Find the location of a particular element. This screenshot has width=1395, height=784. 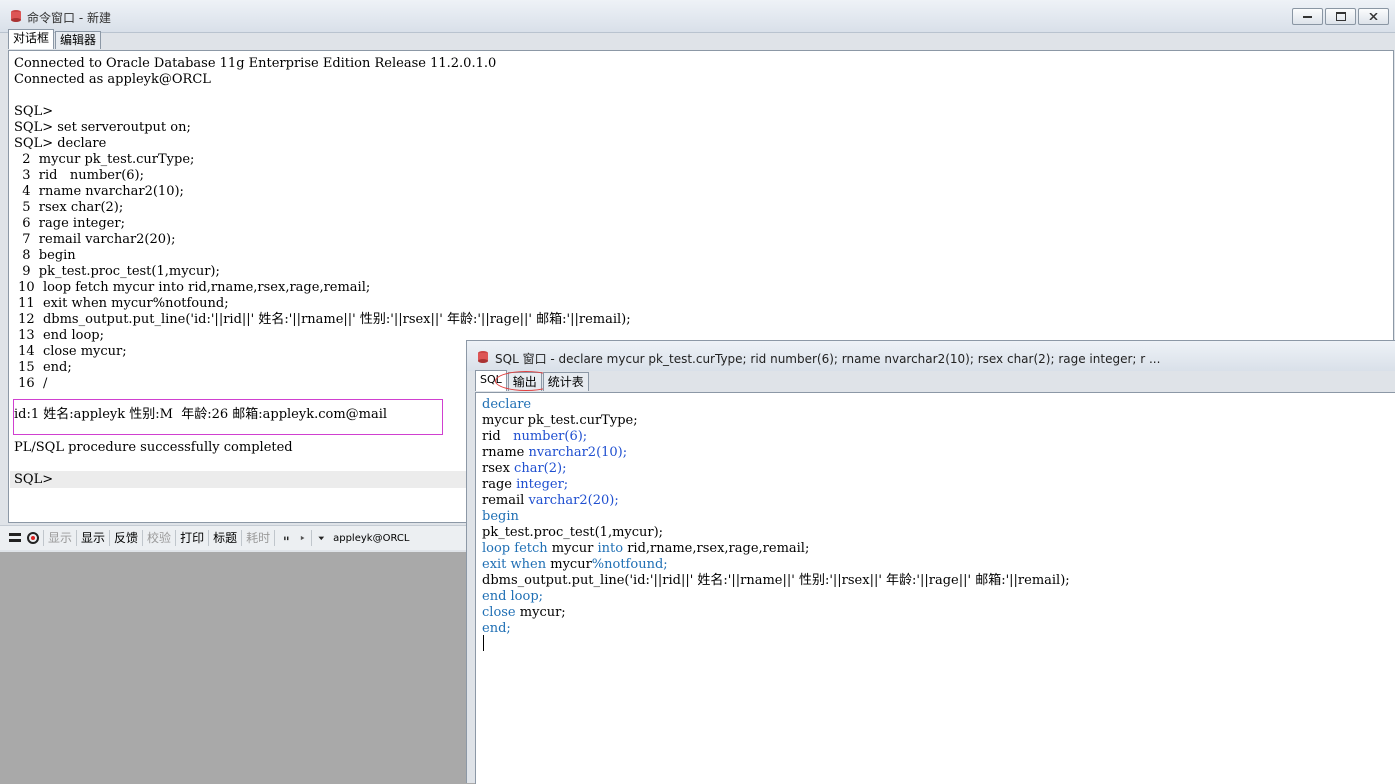

code-token: loop fetch is located at coordinates (515, 548).